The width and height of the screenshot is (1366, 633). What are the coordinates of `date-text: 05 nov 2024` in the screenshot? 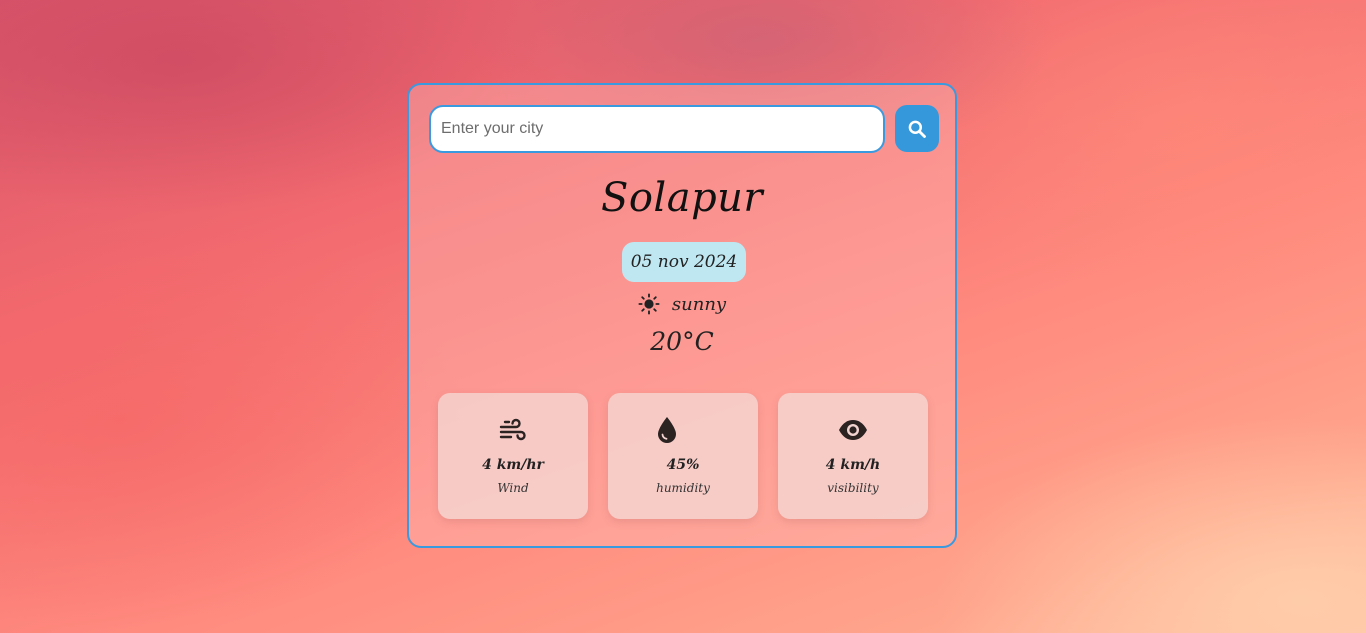 It's located at (684, 262).